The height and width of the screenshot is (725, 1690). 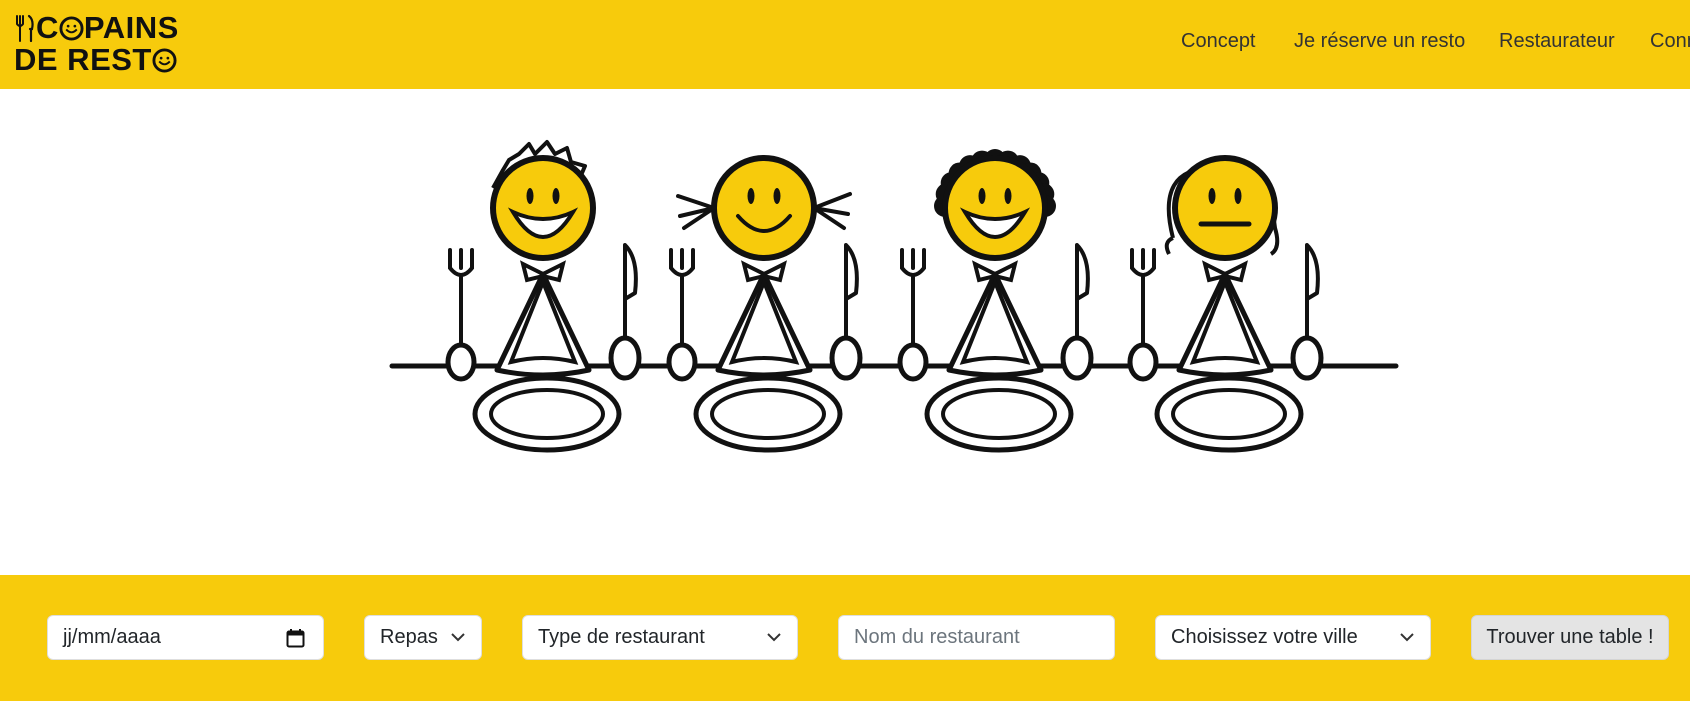 What do you see at coordinates (131, 27) in the screenshot?
I see `logo-rest-1: PAINS` at bounding box center [131, 27].